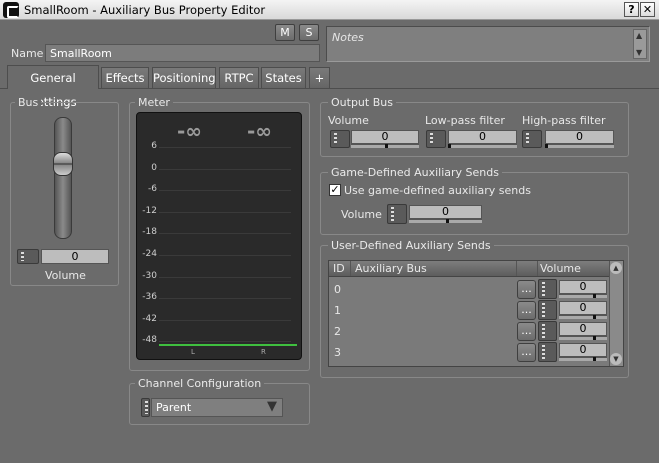  Describe the element at coordinates (532, 139) in the screenshot. I see `highpass-rtpc-icon` at that location.